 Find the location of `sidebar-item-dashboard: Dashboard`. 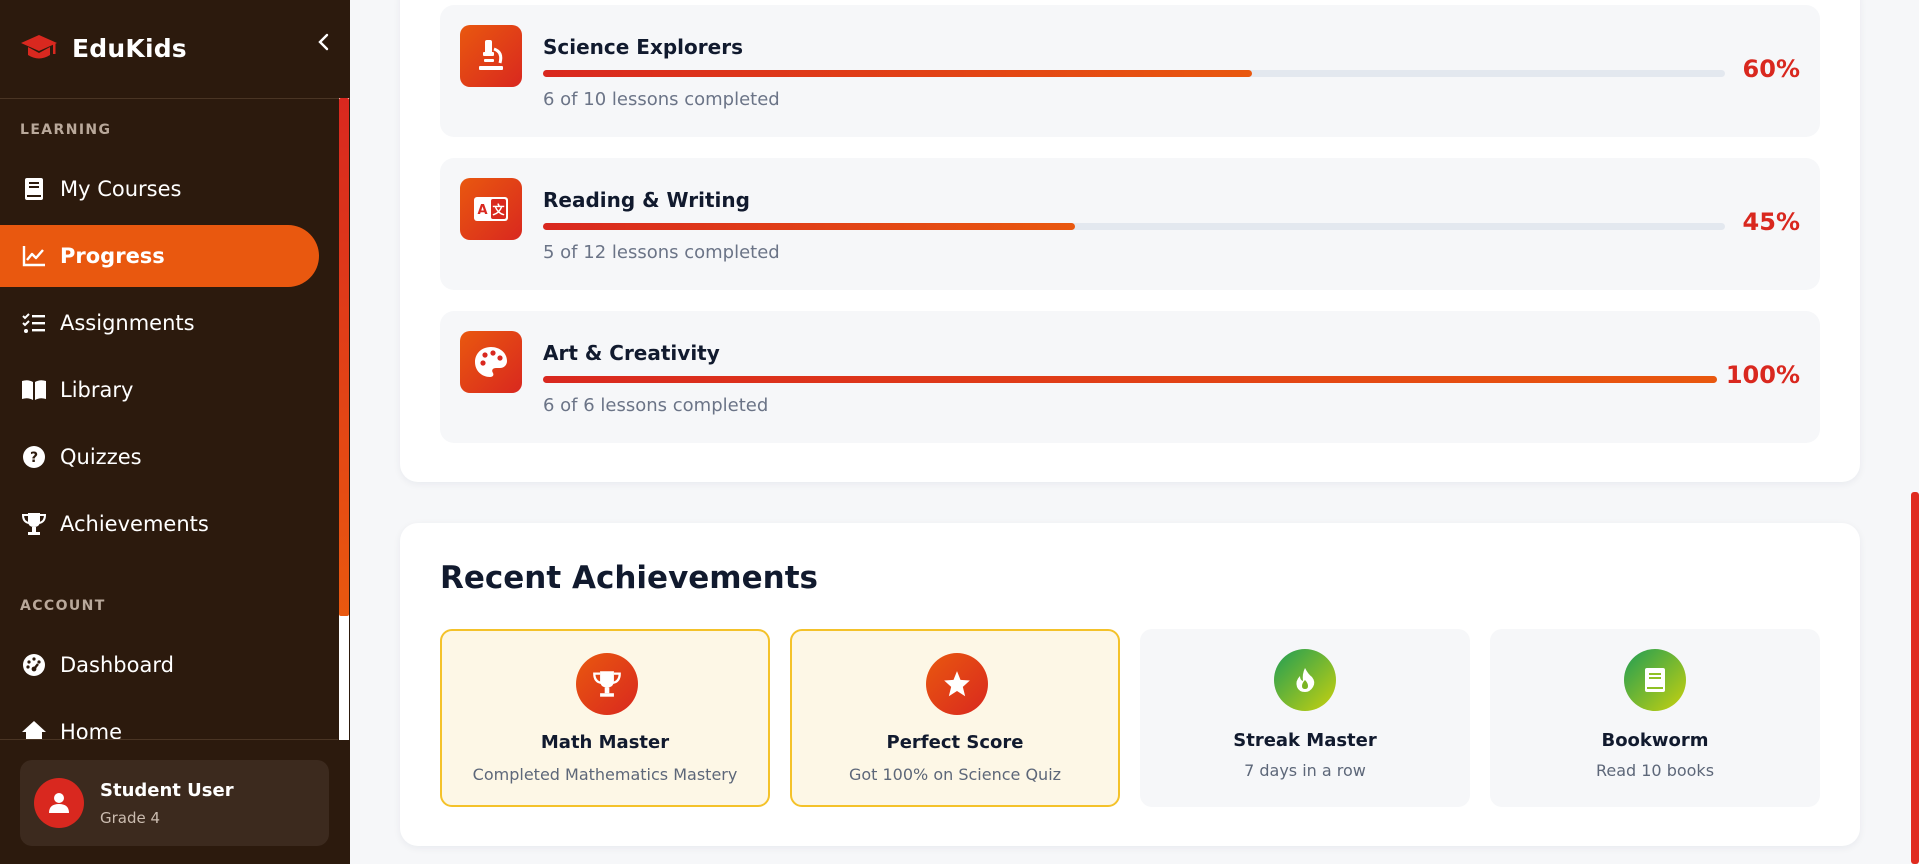

sidebar-item-dashboard: Dashboard is located at coordinates (159, 665).